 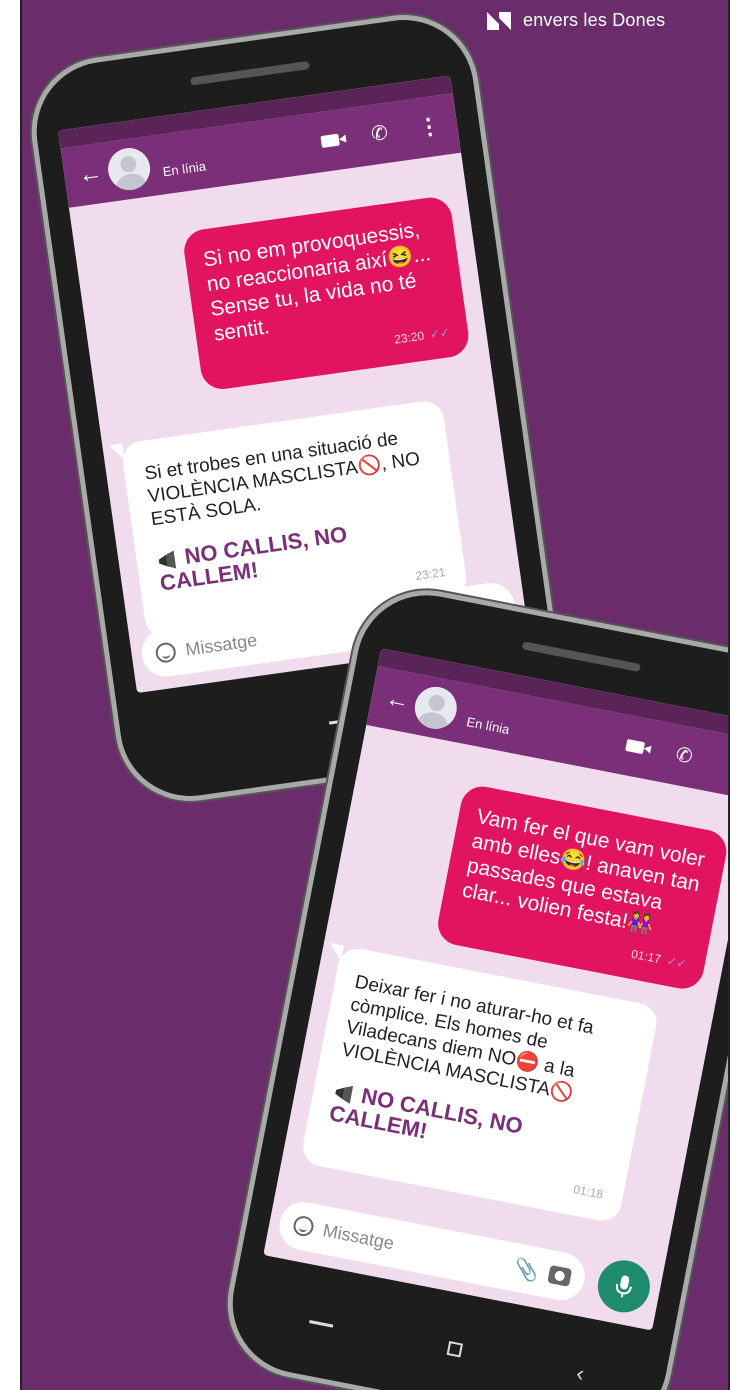 I want to click on brand-logo-icon, so click(x=499, y=21).